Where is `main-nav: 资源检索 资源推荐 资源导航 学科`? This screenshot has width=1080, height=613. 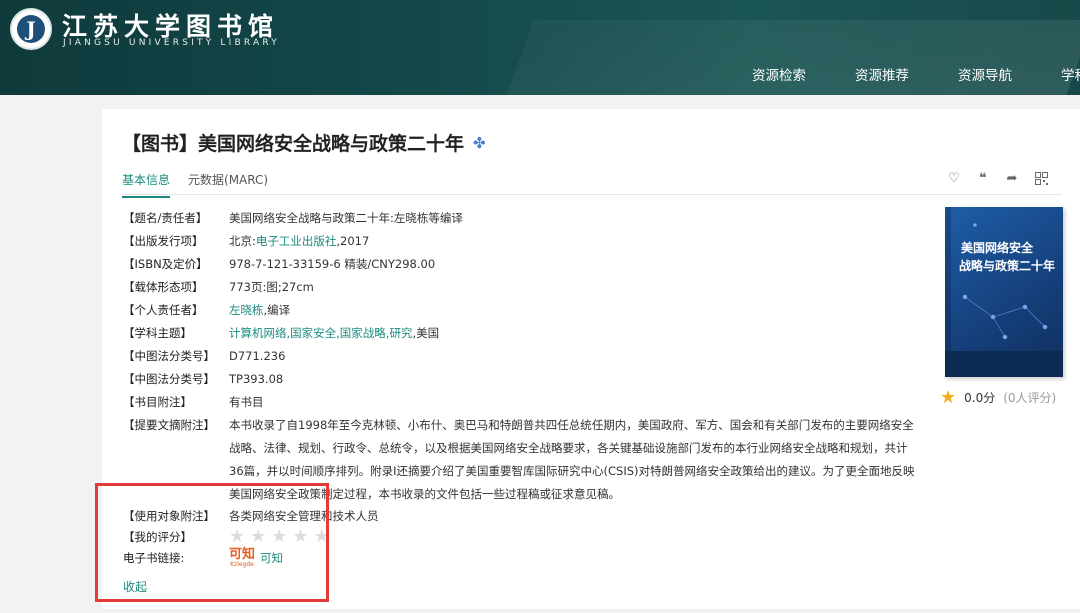
main-nav: 资源检索 资源推荐 资源导航 学科 is located at coordinates (916, 74).